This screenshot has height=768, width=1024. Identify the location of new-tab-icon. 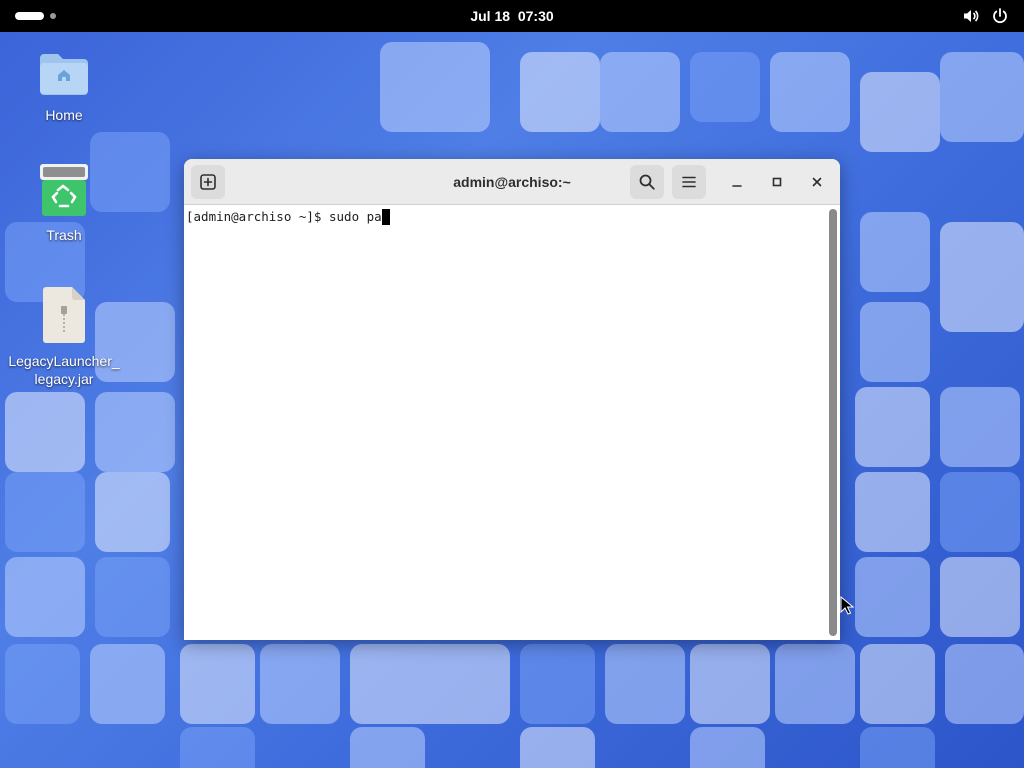
(208, 182).